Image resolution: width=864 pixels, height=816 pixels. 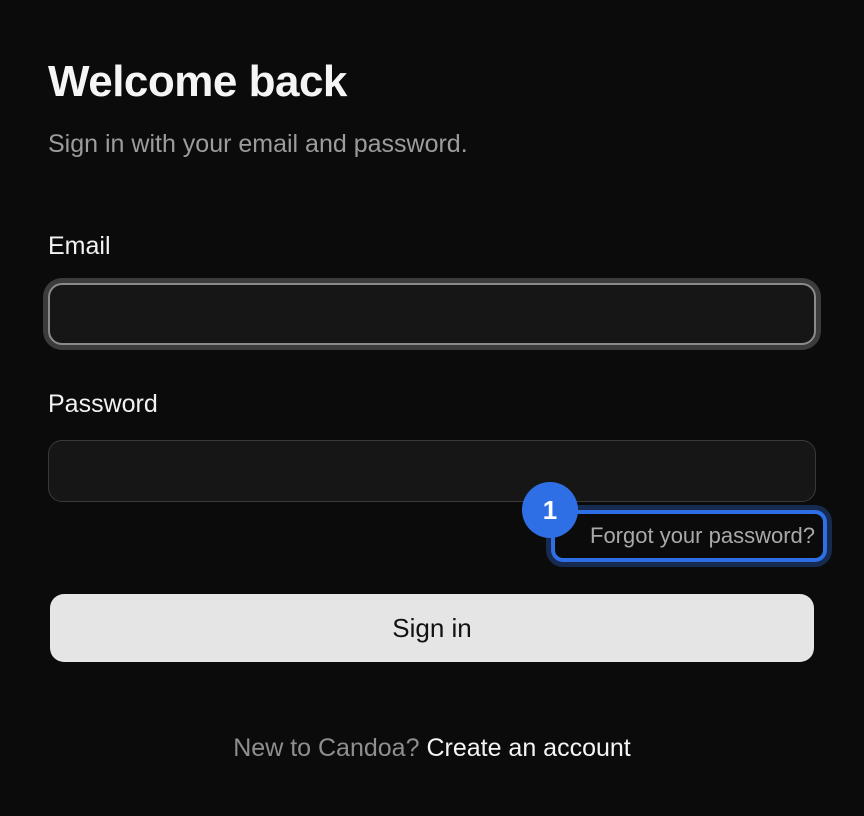 I want to click on forgot-password-label: Forgot your password?, so click(x=702, y=535).